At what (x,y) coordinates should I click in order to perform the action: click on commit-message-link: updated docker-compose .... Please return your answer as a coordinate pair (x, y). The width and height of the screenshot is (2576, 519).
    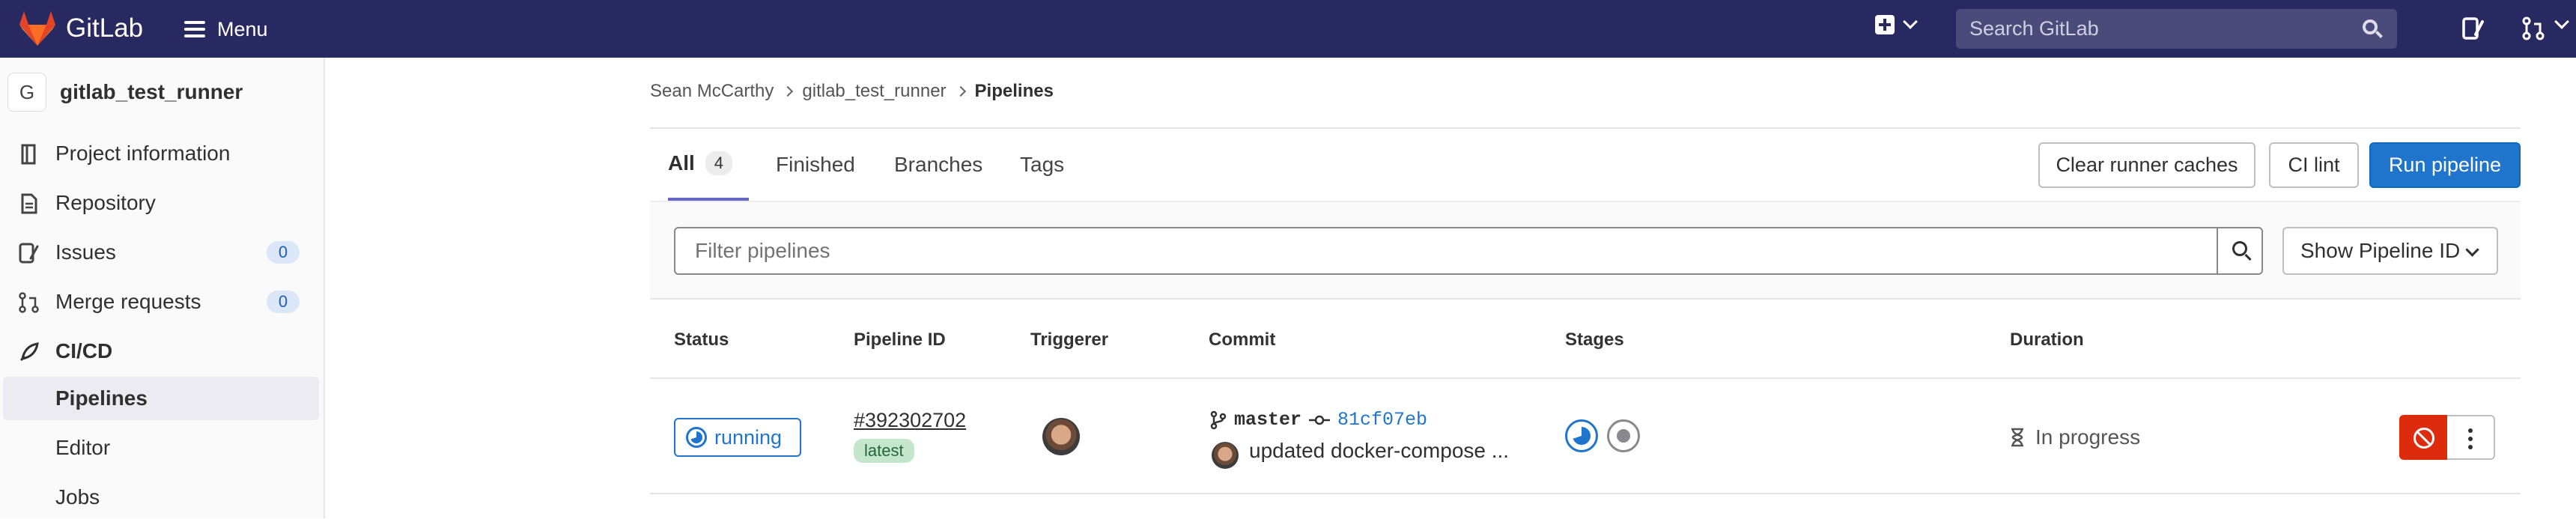
    Looking at the image, I should click on (1379, 451).